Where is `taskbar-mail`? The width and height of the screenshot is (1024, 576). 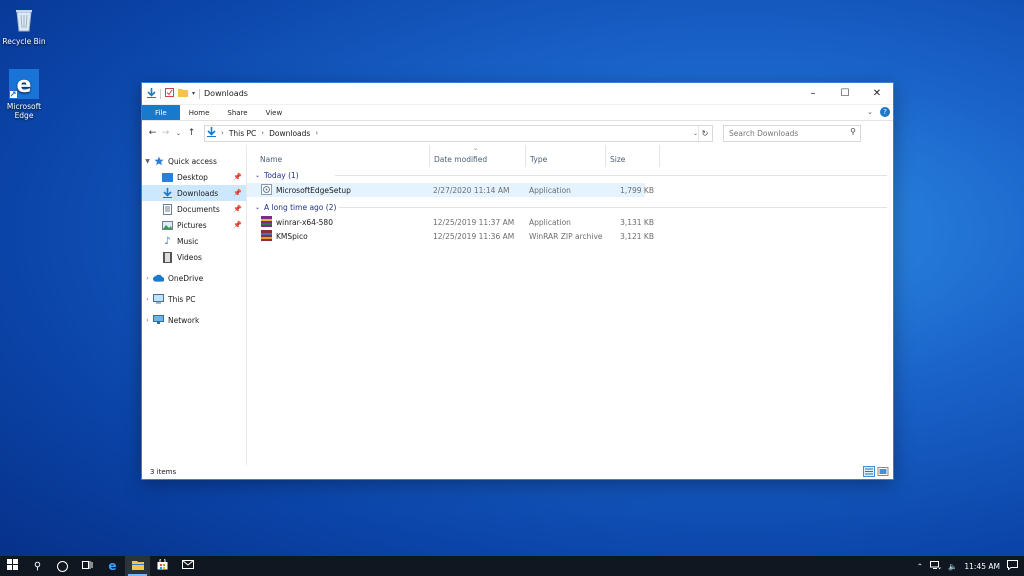
taskbar-mail is located at coordinates (187, 566).